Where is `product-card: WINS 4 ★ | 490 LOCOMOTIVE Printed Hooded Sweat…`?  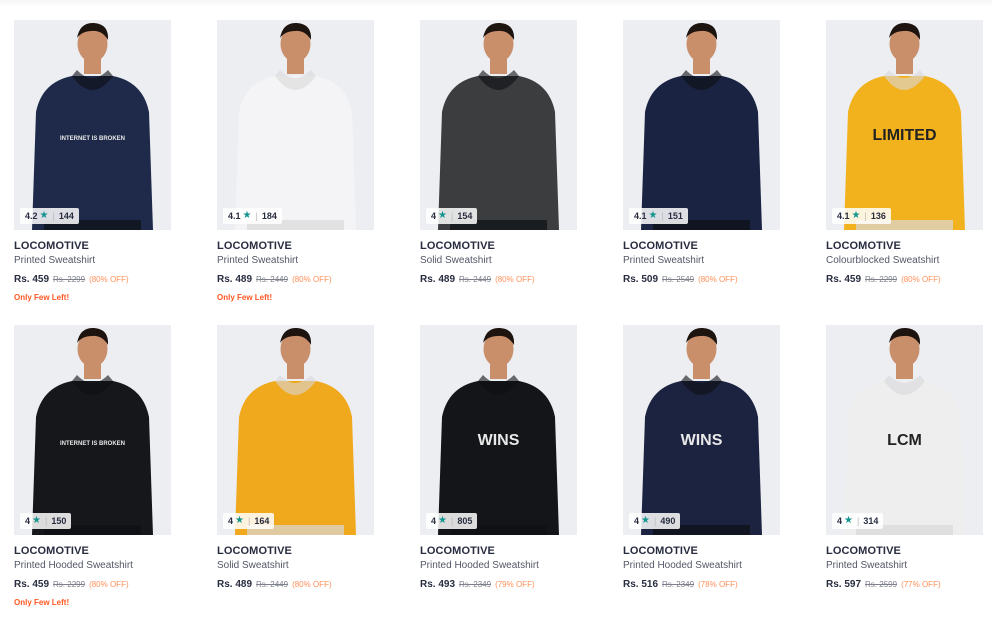
product-card: WINS 4 ★ | 490 LOCOMOTIVE Printed Hooded Sweat… is located at coordinates (701, 457).